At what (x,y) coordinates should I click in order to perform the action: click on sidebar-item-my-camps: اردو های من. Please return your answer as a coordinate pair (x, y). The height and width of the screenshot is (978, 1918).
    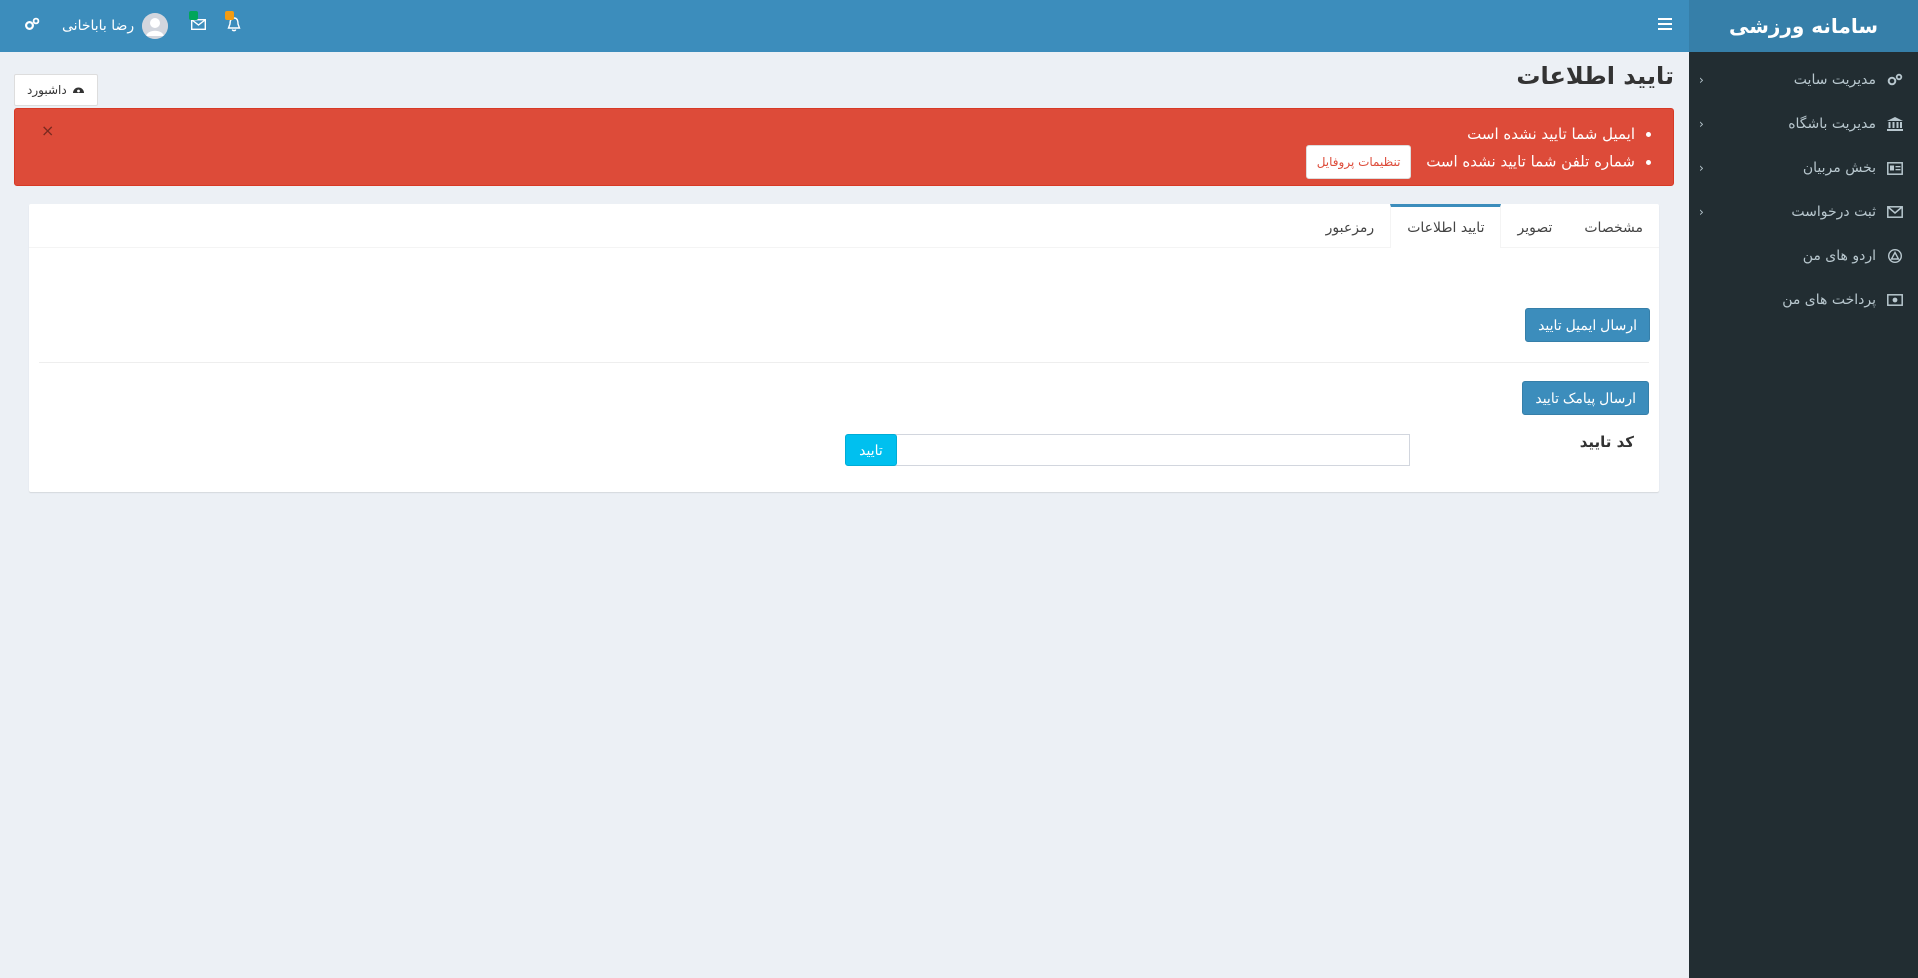
    Looking at the image, I should click on (1803, 256).